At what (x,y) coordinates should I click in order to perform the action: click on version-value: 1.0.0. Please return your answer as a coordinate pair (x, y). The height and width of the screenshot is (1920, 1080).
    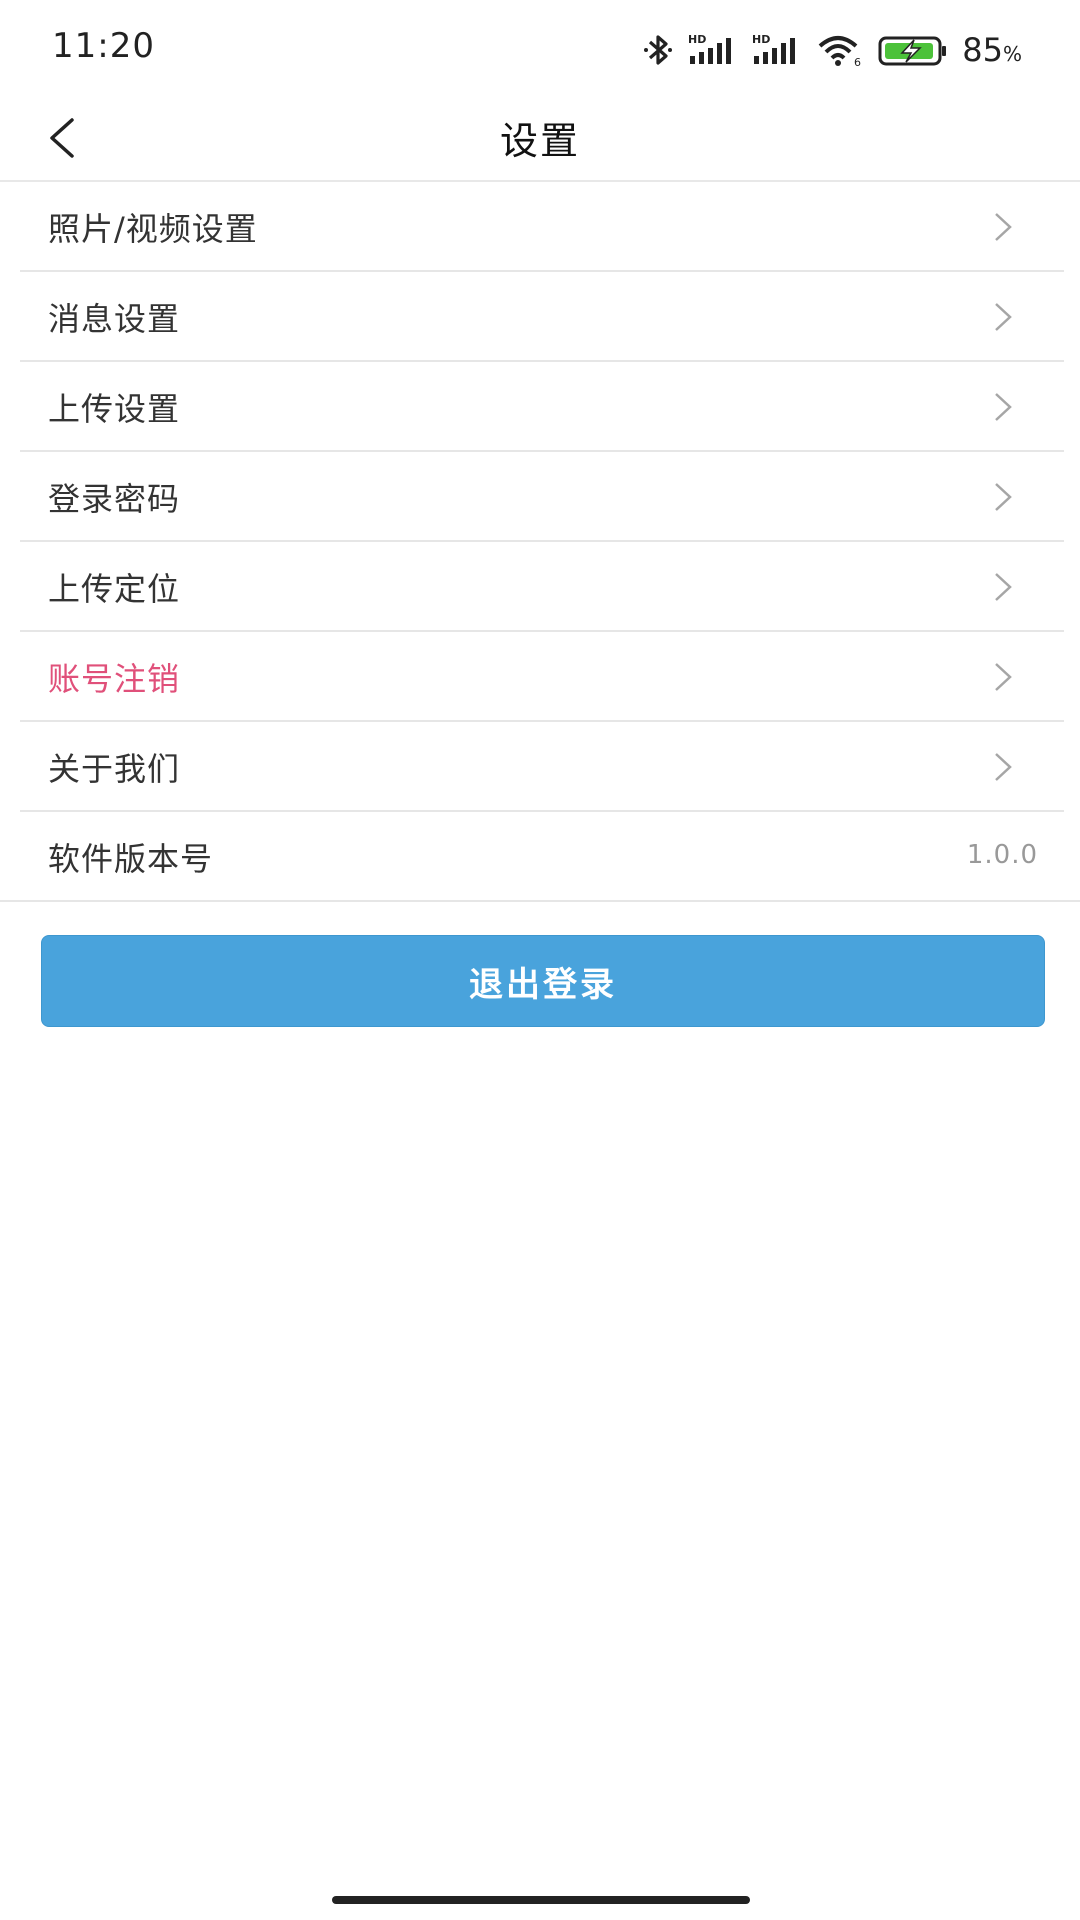
    Looking at the image, I should click on (1002, 855).